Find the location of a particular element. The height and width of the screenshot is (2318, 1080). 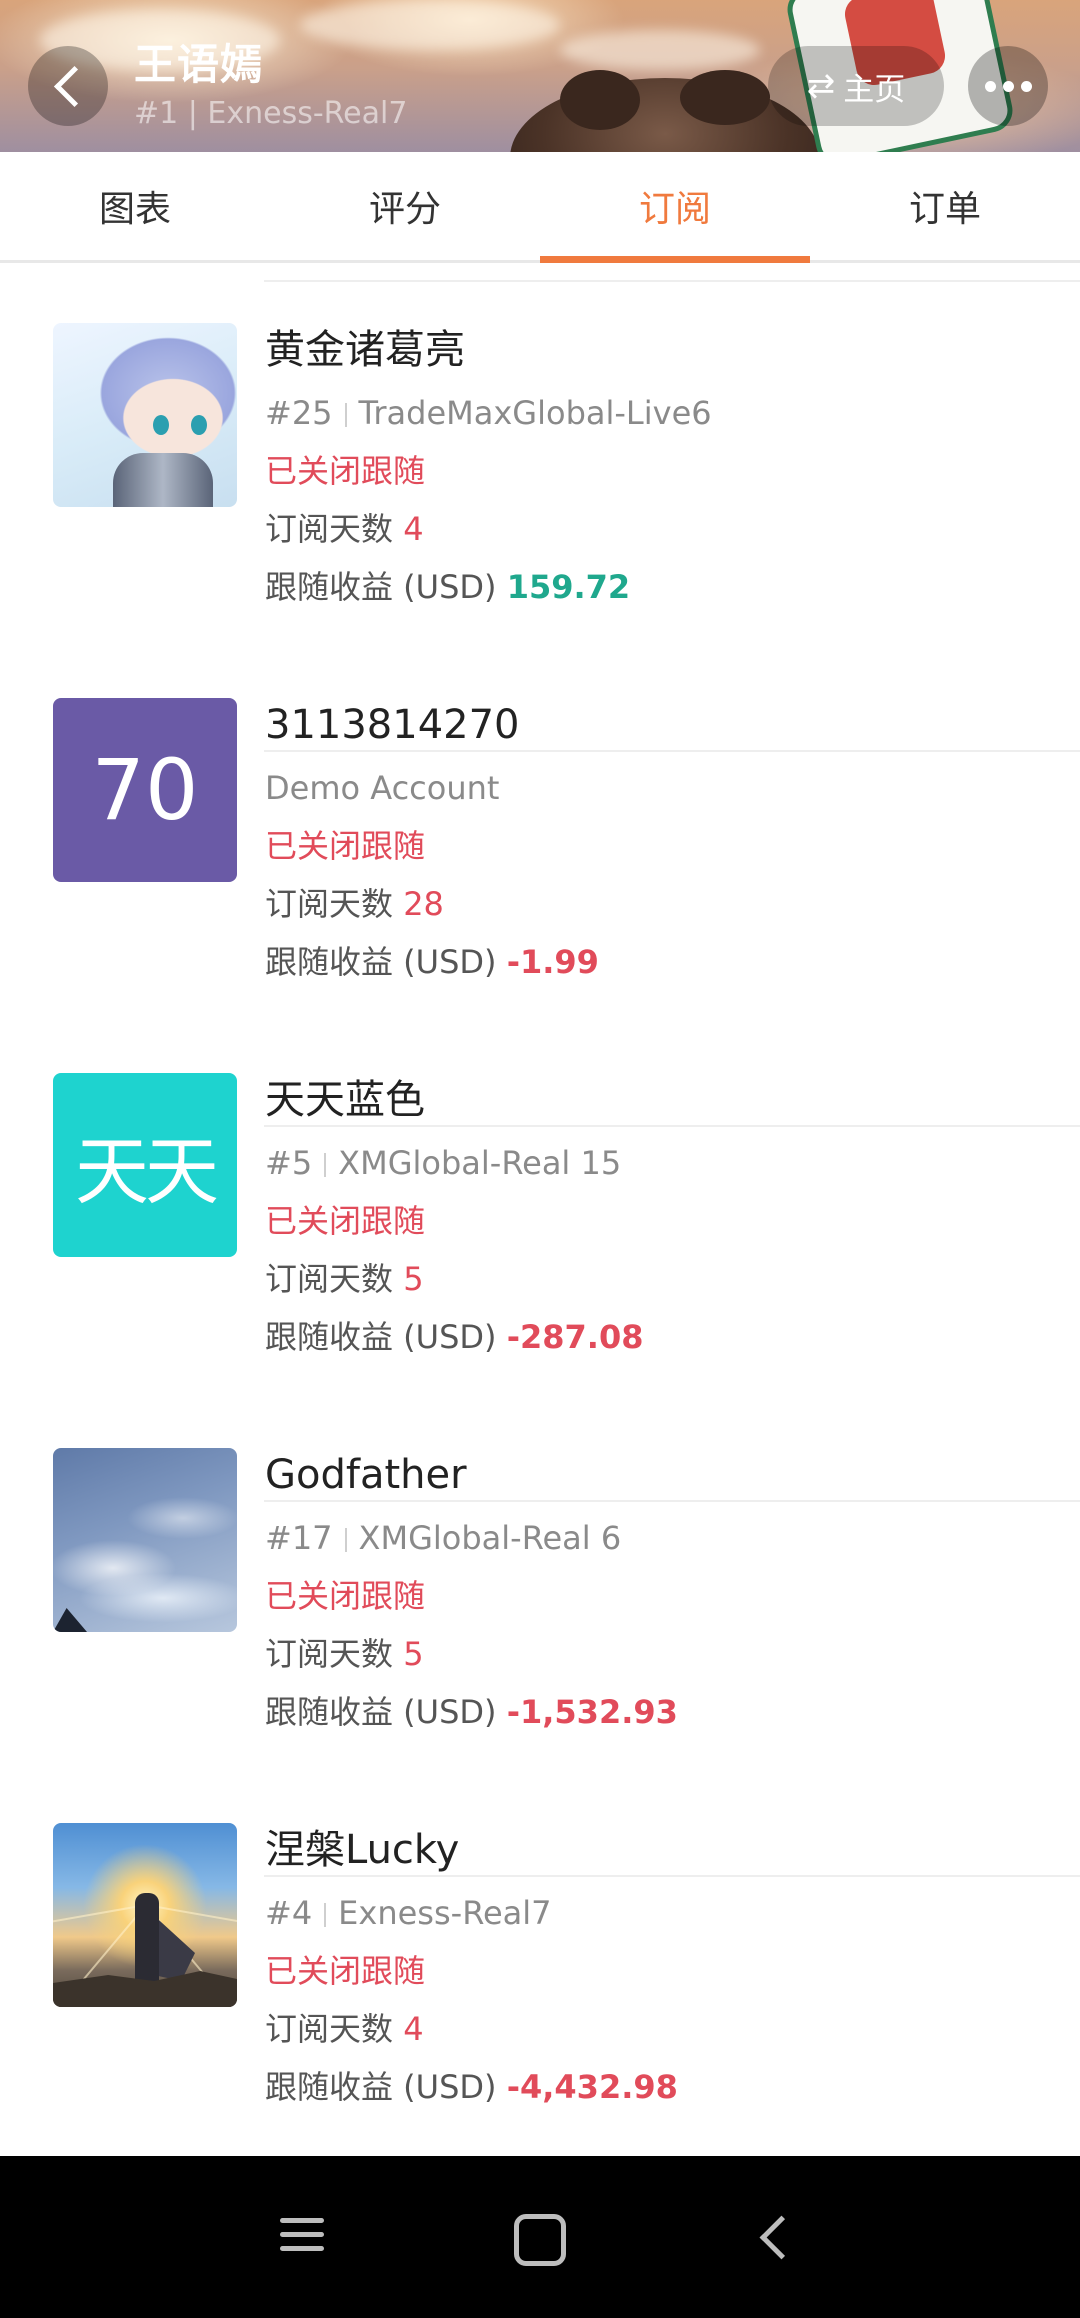

page-subtitle: #1 | Exness-Real7 is located at coordinates (271, 113).